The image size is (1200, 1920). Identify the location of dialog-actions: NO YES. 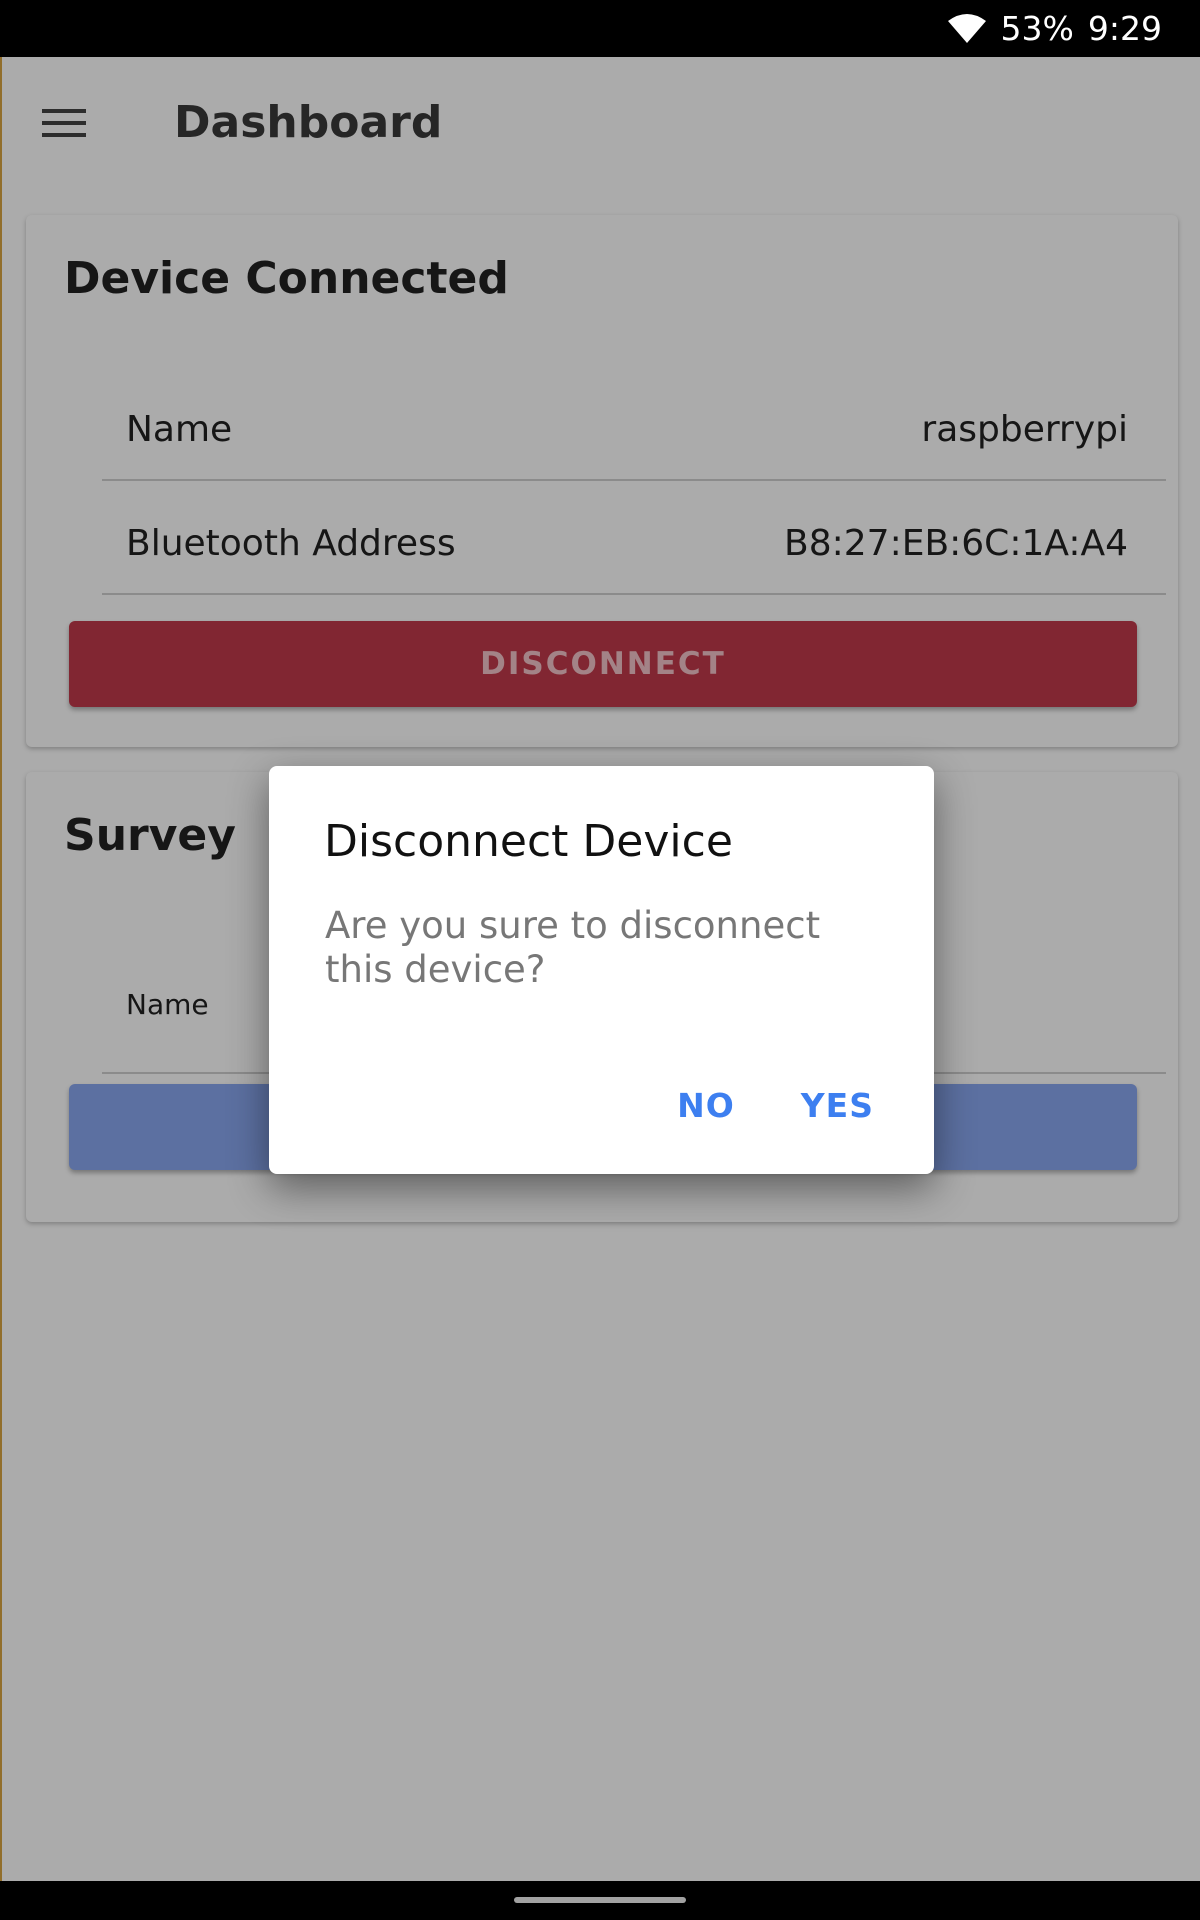
(775, 1105).